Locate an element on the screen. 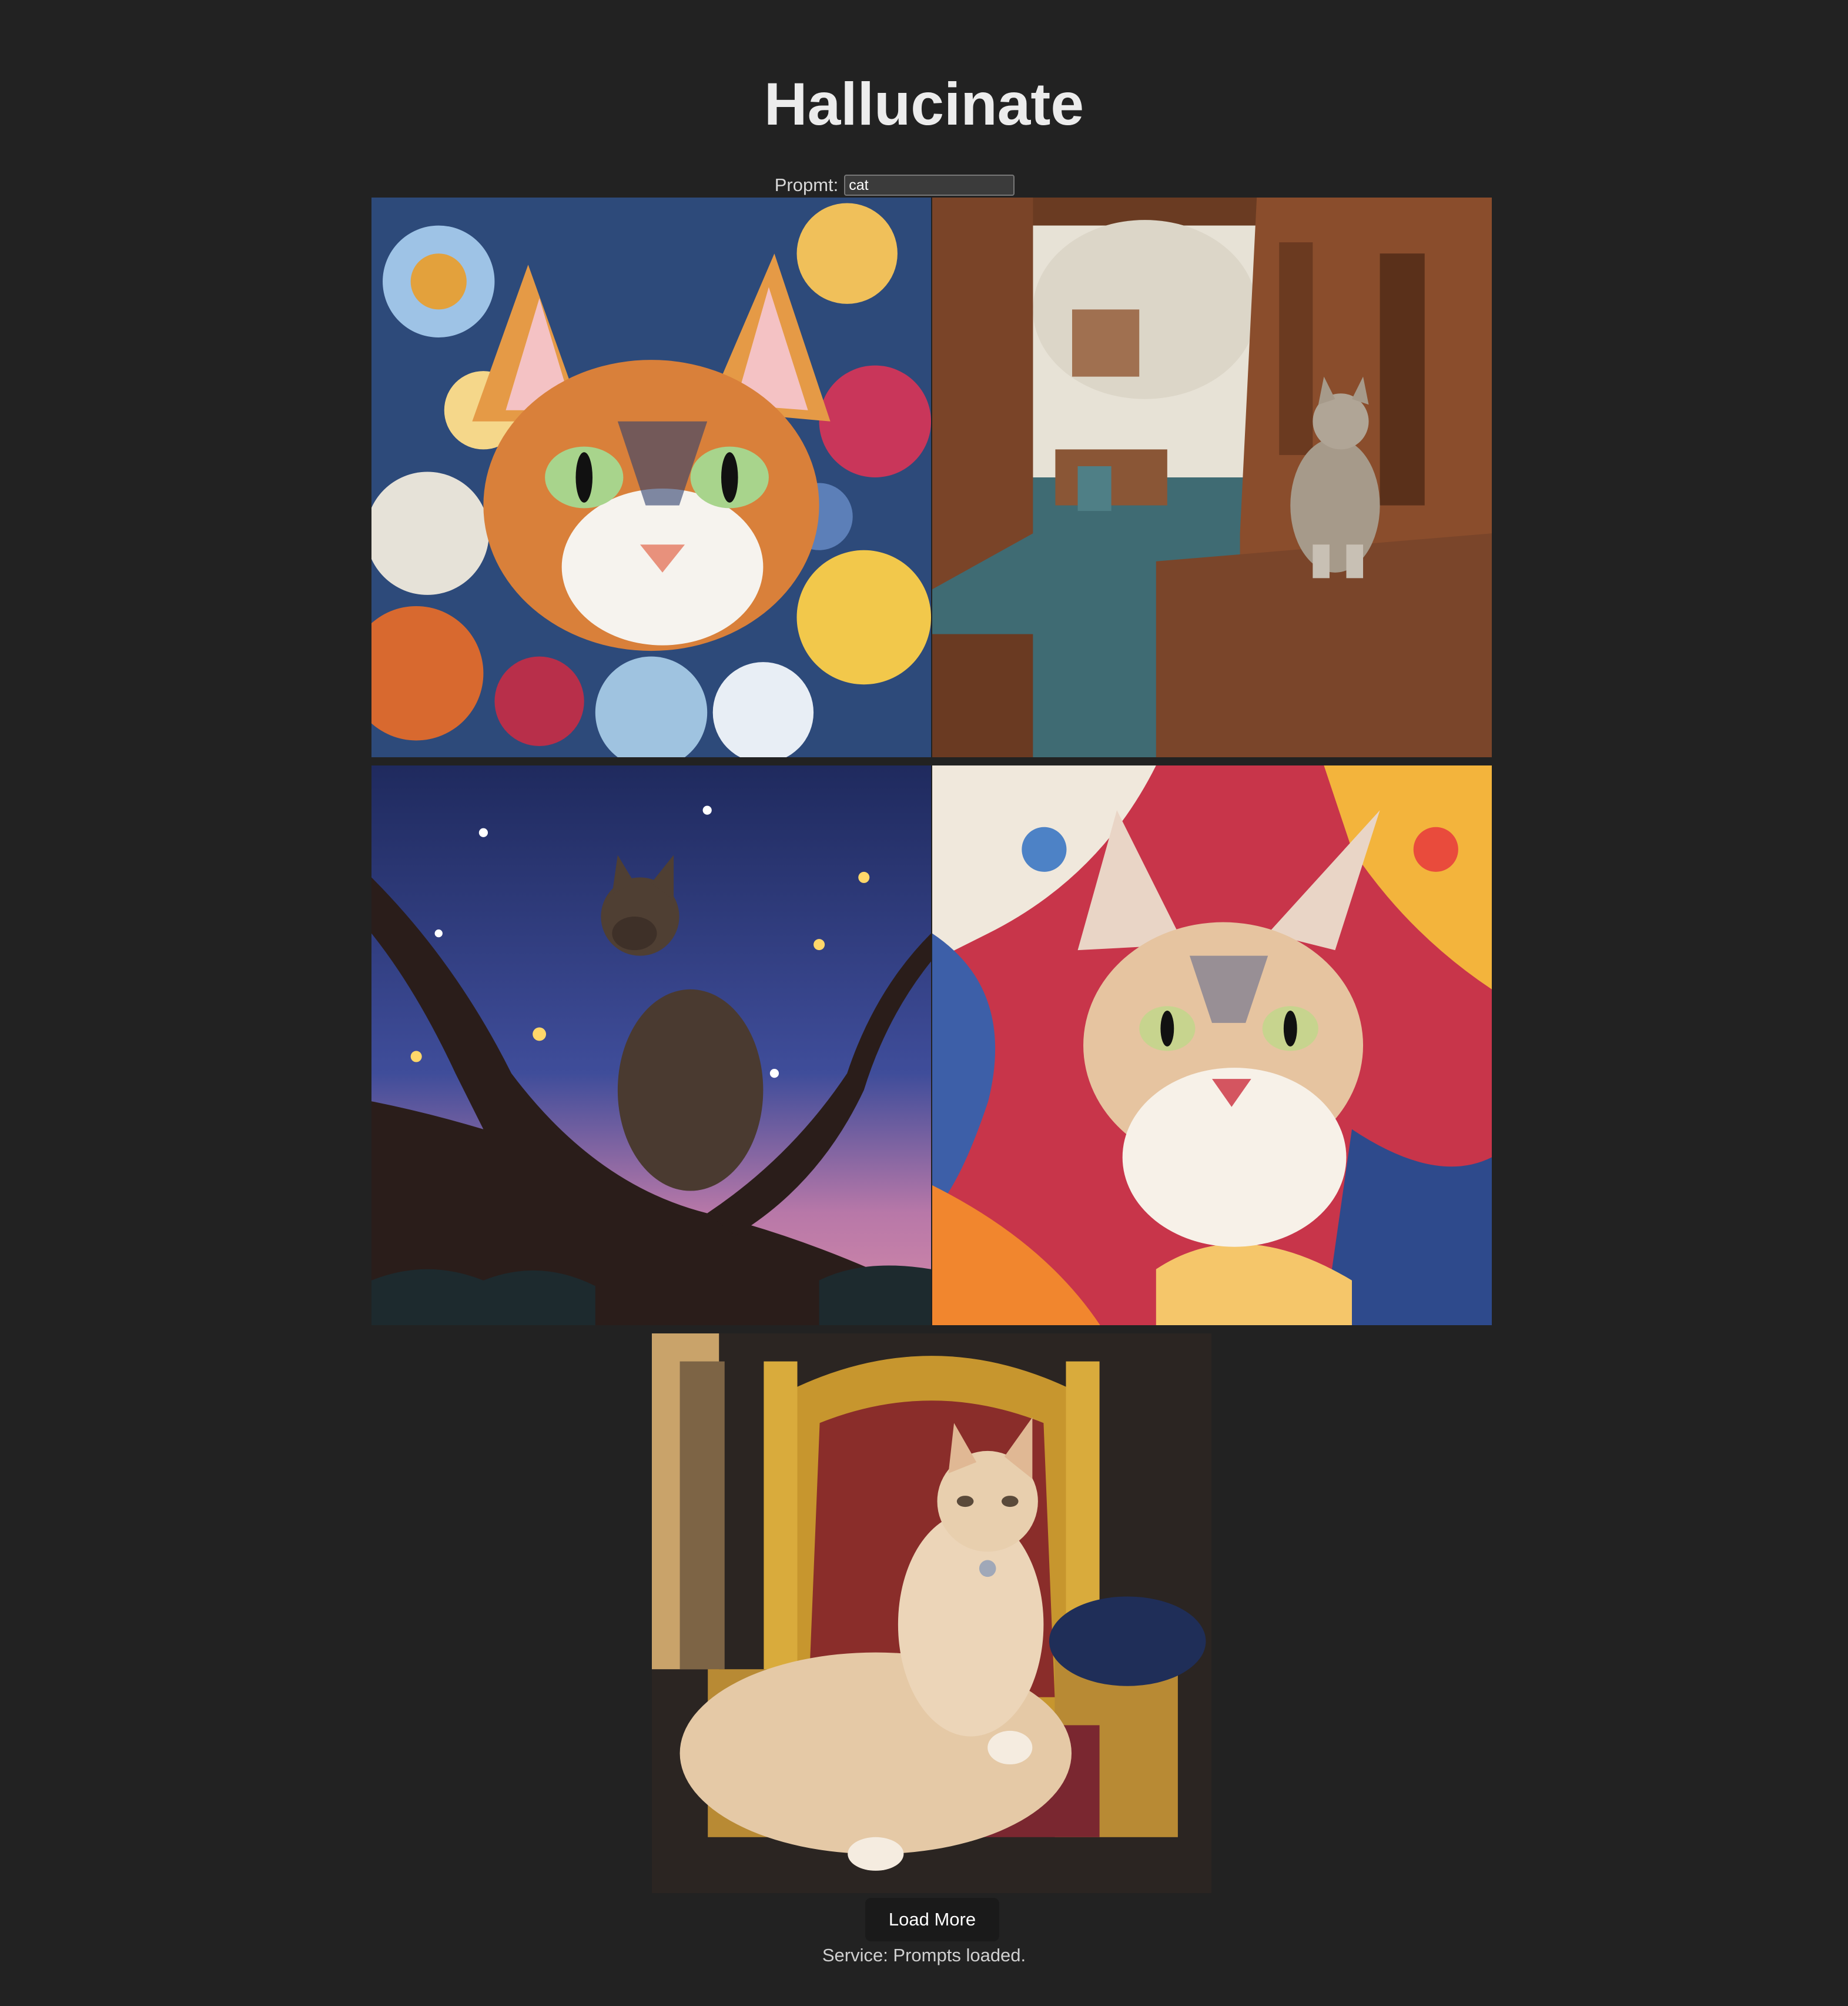 This screenshot has height=2006, width=1848. gallery-image-throne-cat is located at coordinates (931, 1613).